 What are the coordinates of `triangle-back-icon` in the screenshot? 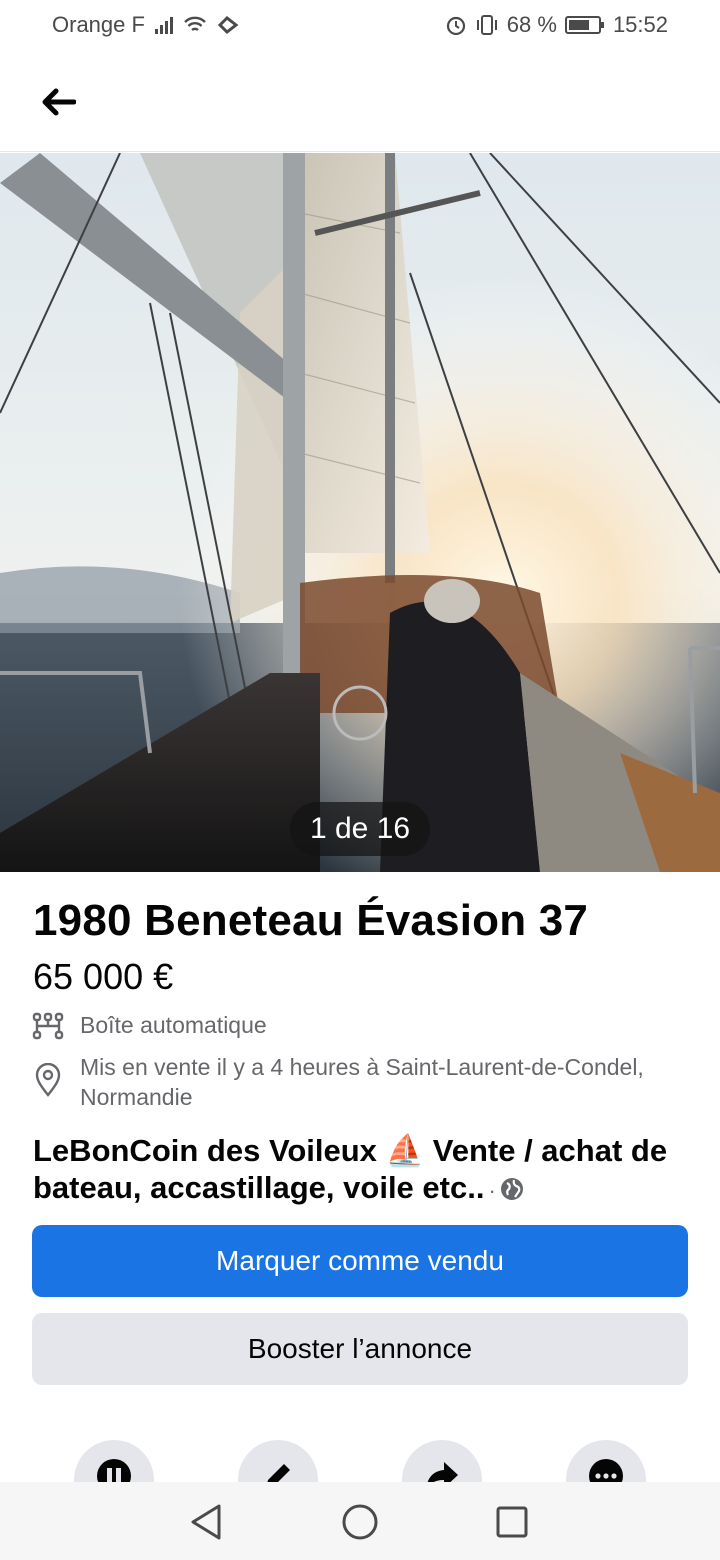 It's located at (206, 1522).